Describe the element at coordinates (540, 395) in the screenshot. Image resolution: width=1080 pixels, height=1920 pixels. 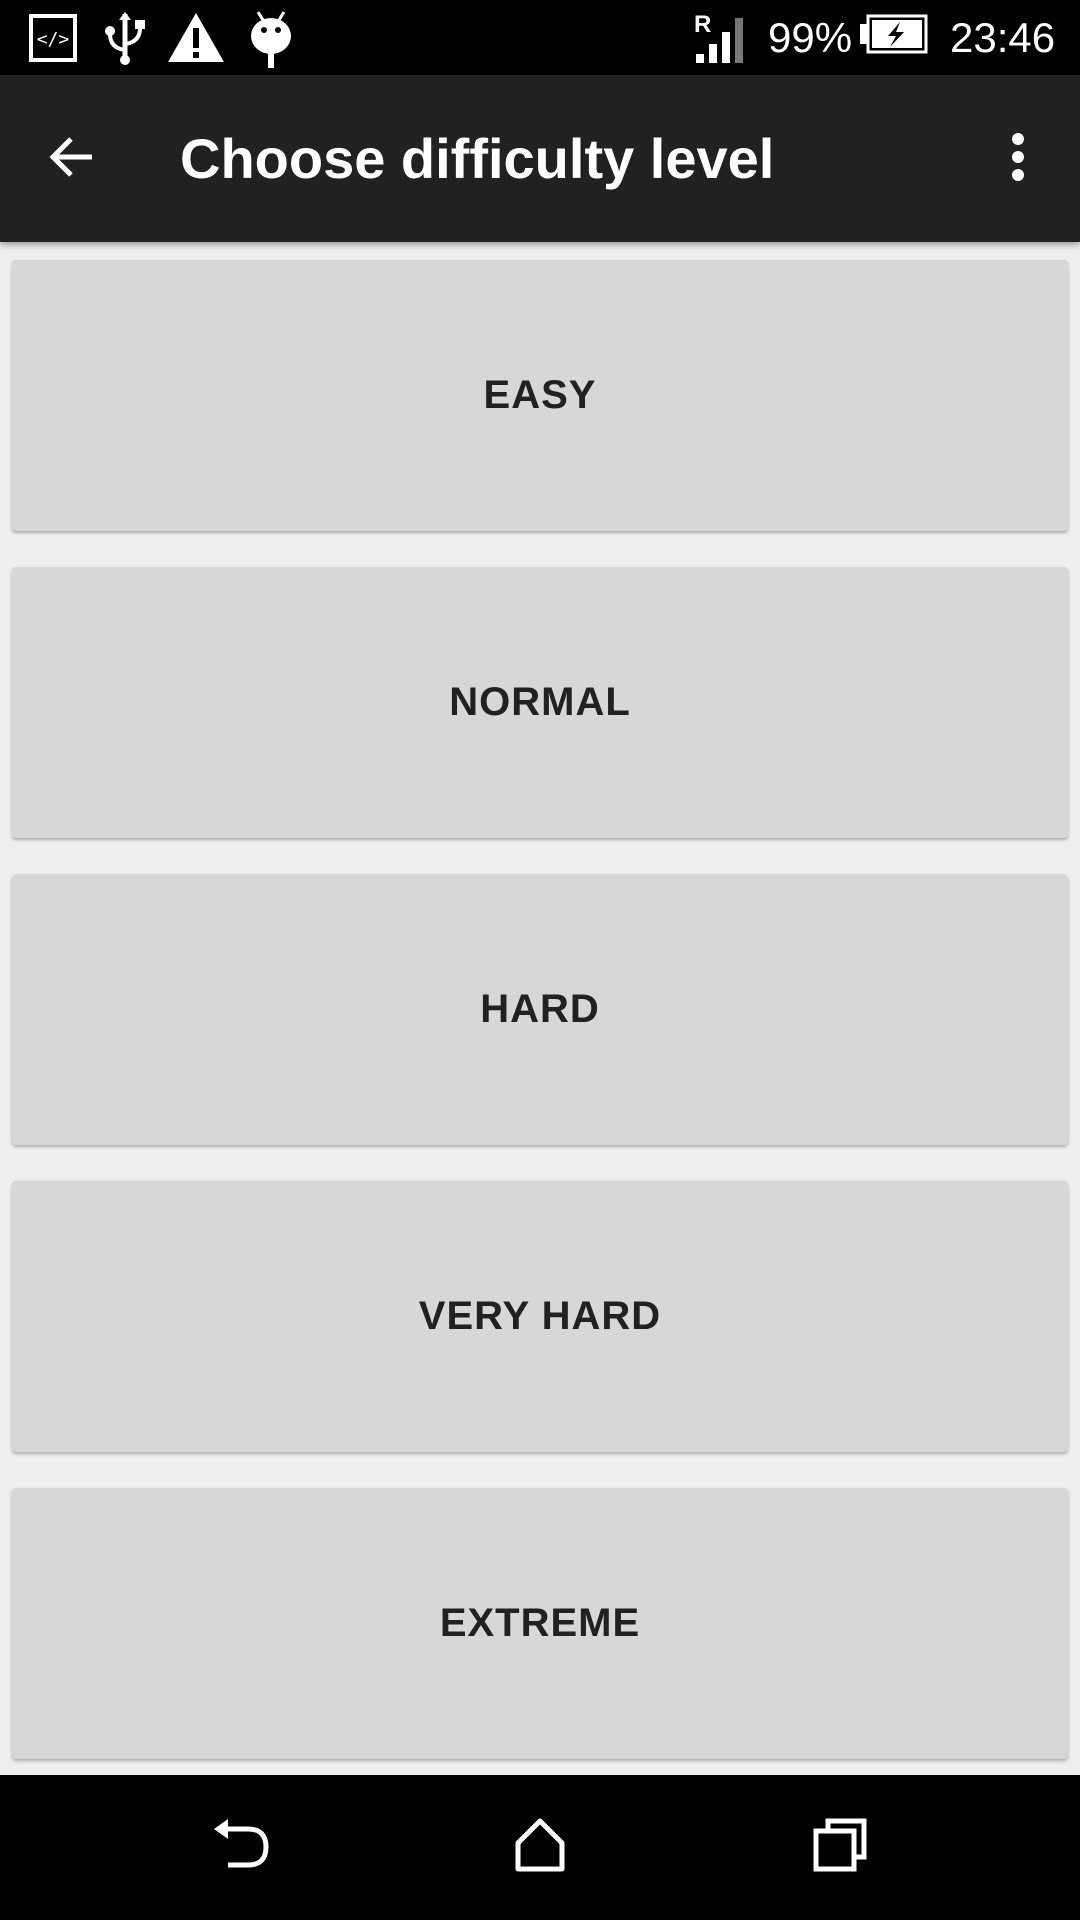
I see `easy-button: EASY` at that location.